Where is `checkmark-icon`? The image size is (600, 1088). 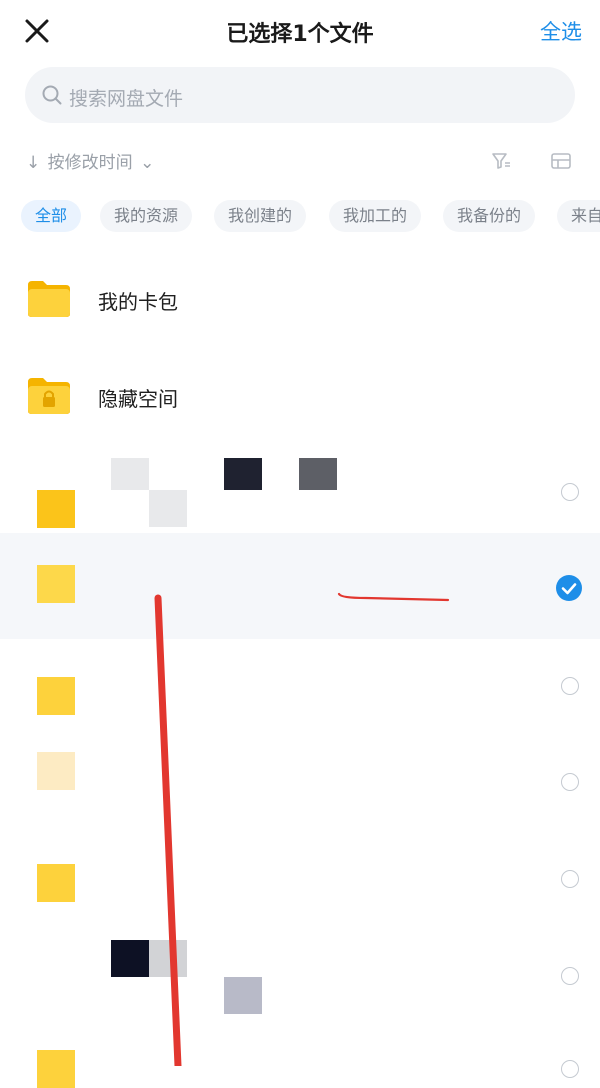
checkmark-icon is located at coordinates (569, 589).